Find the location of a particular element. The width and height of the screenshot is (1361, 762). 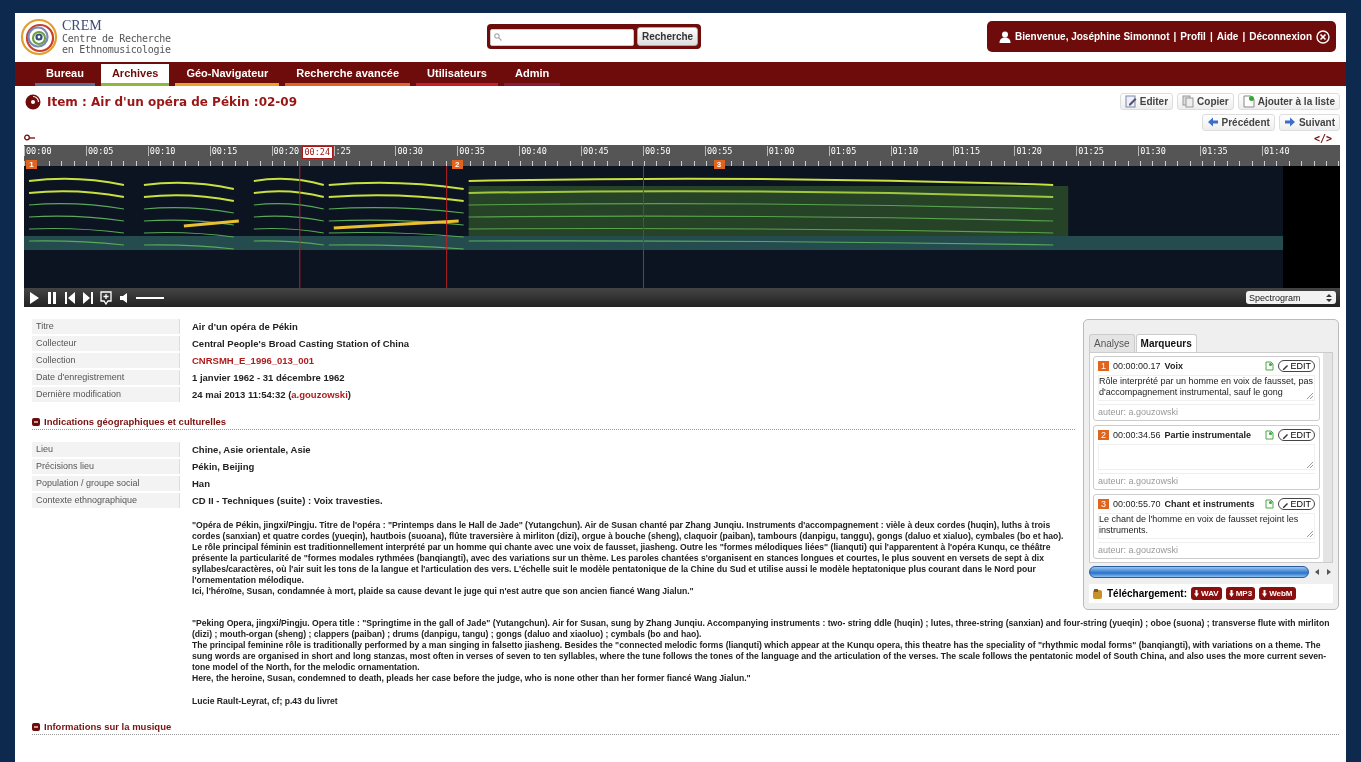

field-value: Pékin, Beijing is located at coordinates (223, 466).